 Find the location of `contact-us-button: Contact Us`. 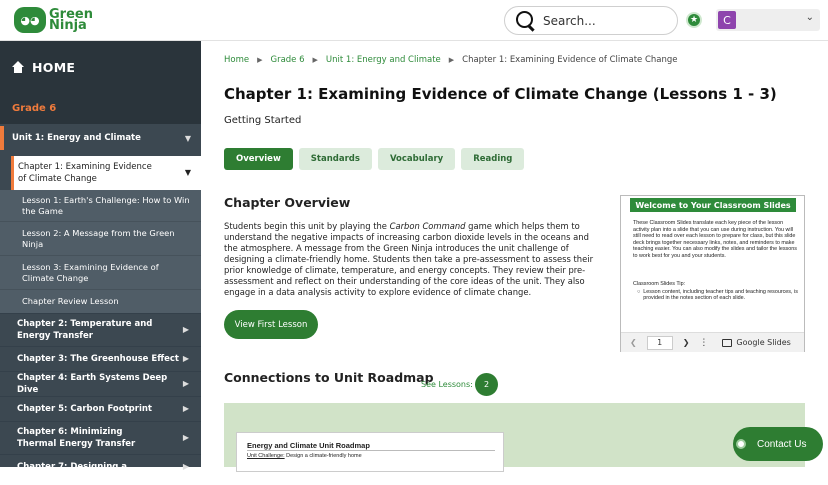

contact-us-button: Contact Us is located at coordinates (778, 444).